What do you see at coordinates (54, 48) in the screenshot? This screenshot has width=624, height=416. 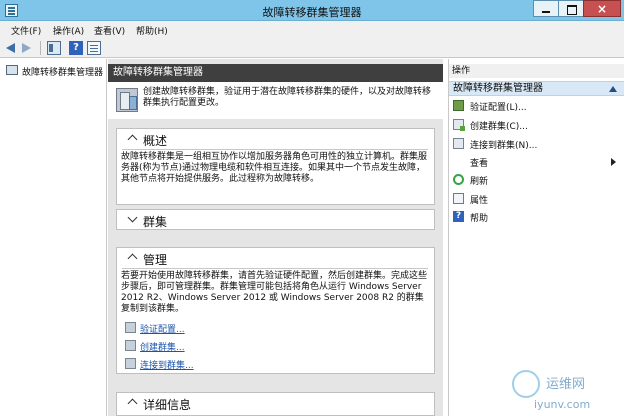 I see `show-hide-tree-icon` at bounding box center [54, 48].